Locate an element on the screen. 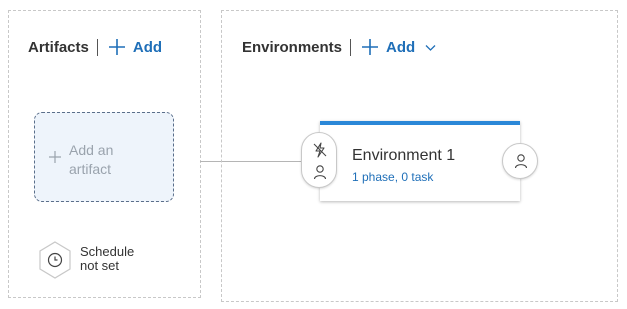 The width and height of the screenshot is (627, 309). add-artifact-box: Add an artifact is located at coordinates (104, 157).